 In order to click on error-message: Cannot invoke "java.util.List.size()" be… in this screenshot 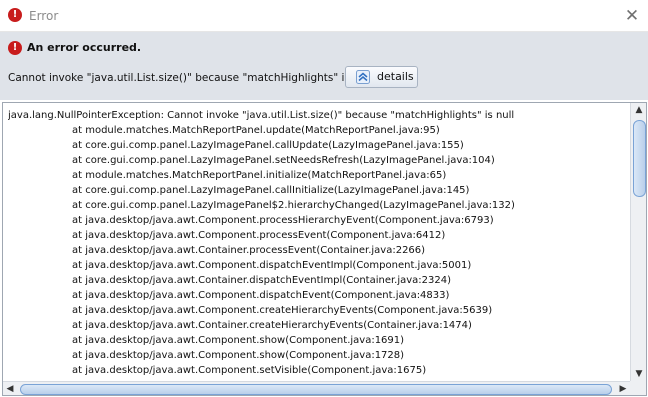, I will do `click(190, 78)`.